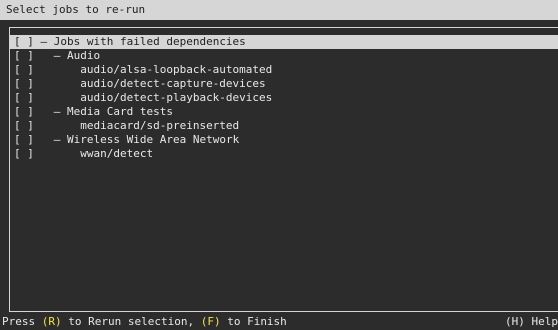  Describe the element at coordinates (176, 69) in the screenshot. I see `job-label: audio/alsa-loopback-automated` at that location.